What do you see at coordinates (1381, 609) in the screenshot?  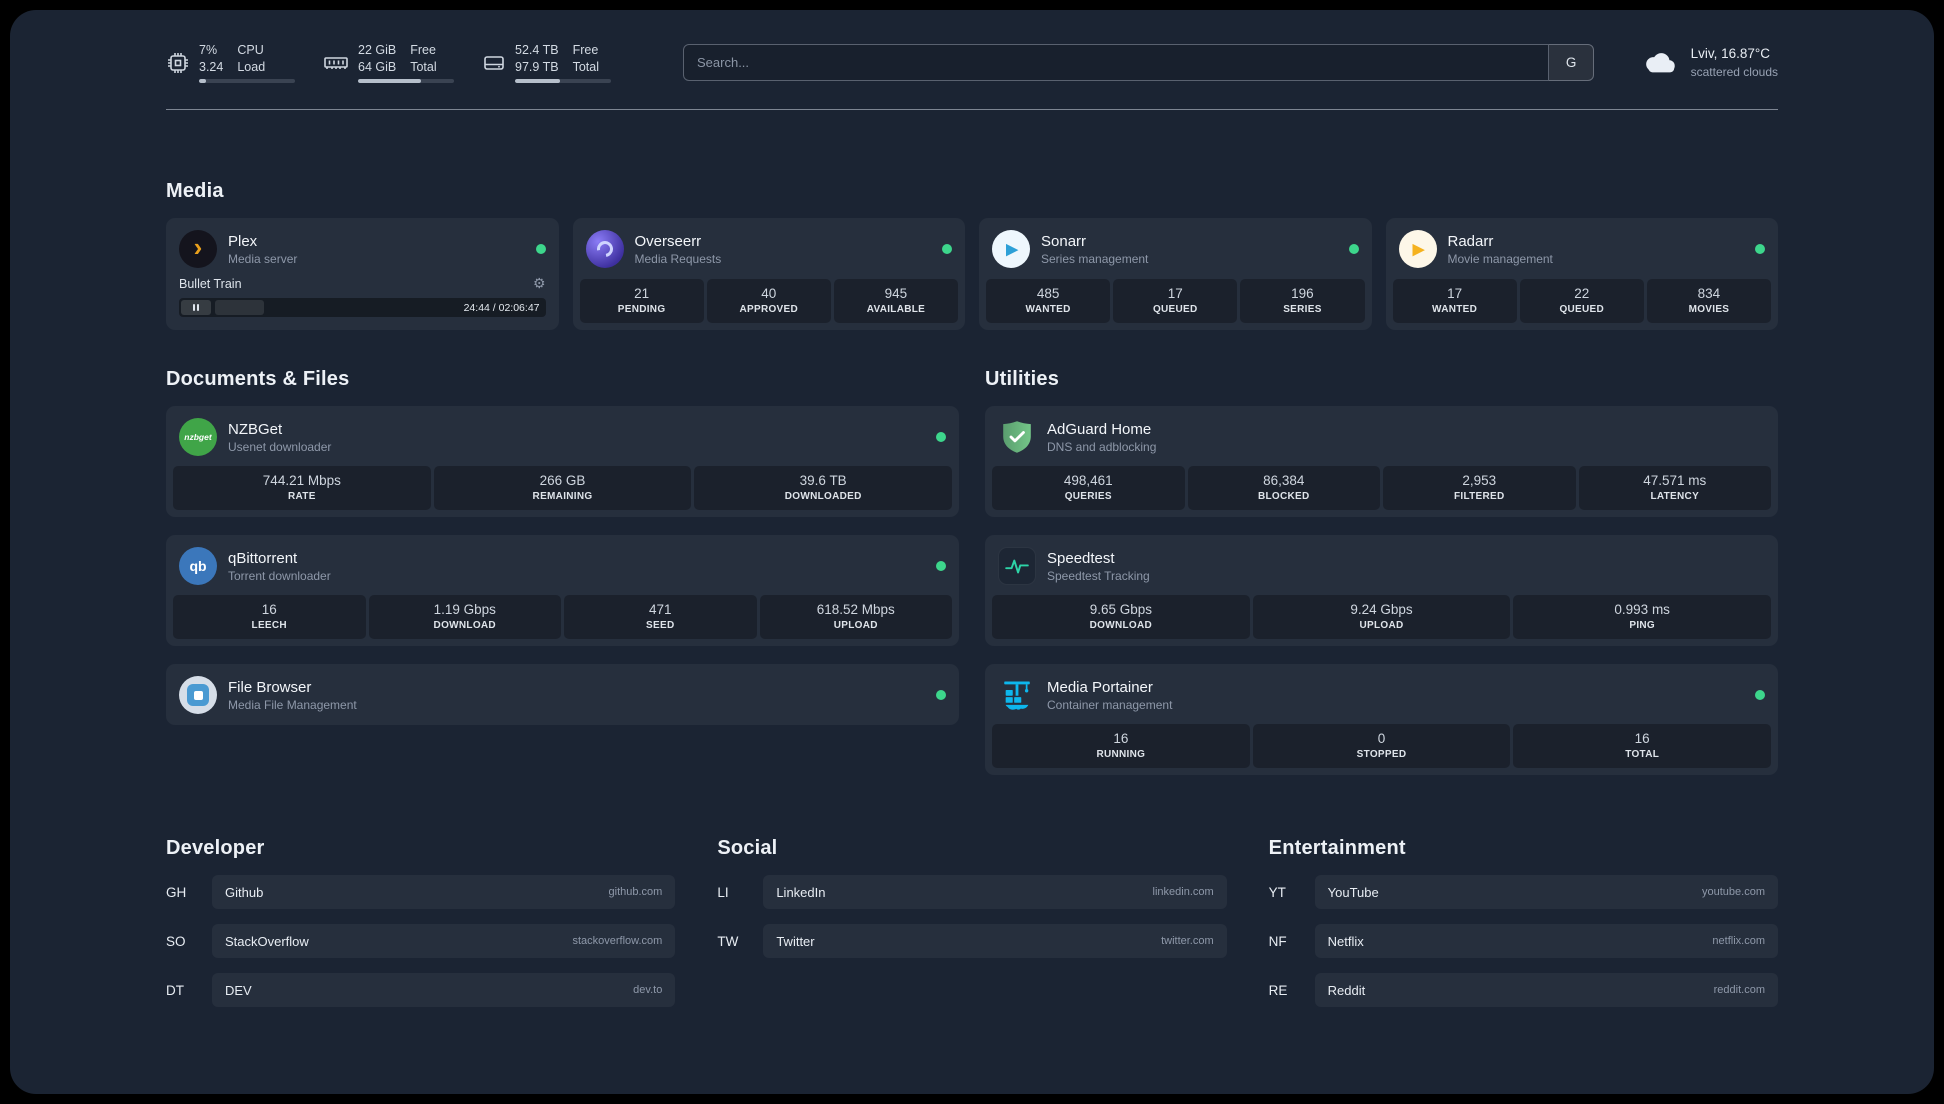 I see `stat-value: 9.24 Gbps` at bounding box center [1381, 609].